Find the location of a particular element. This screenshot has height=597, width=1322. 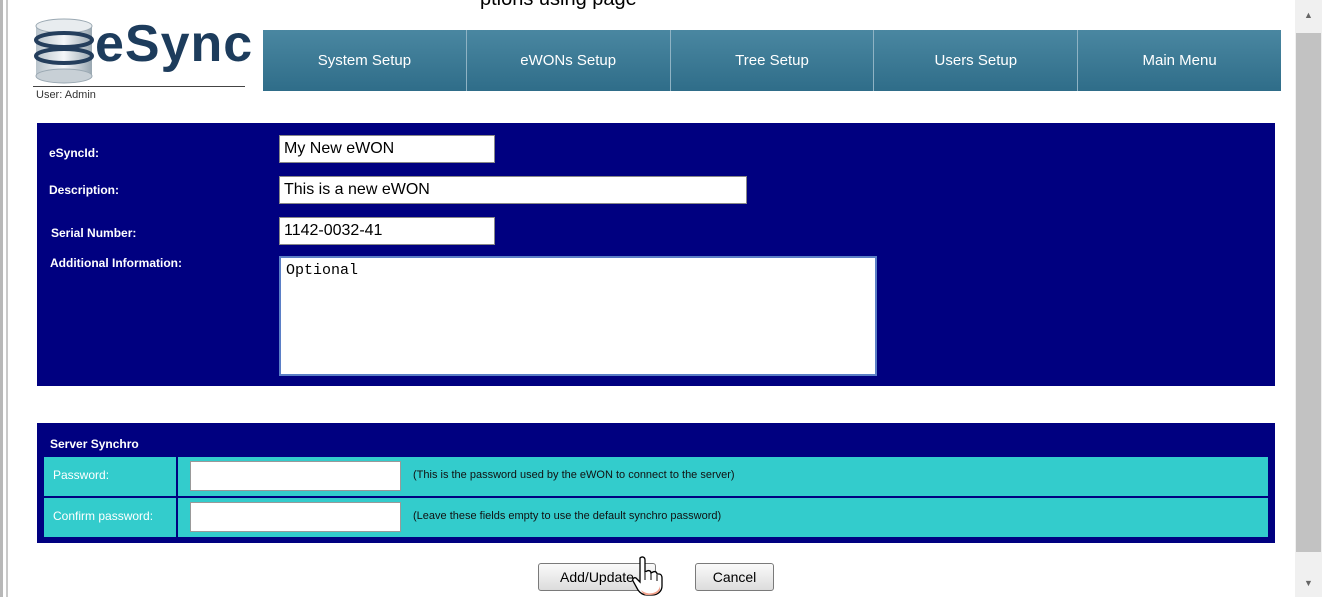

left-border-inner is located at coordinates (7, 298).